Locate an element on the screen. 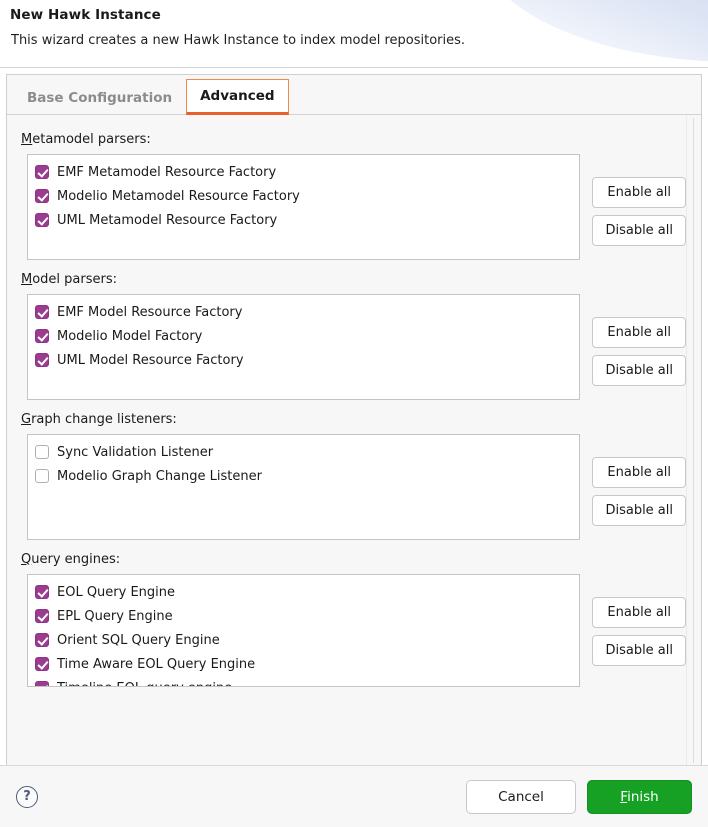  query-engines-disable-all-button: Disable all is located at coordinates (639, 650).